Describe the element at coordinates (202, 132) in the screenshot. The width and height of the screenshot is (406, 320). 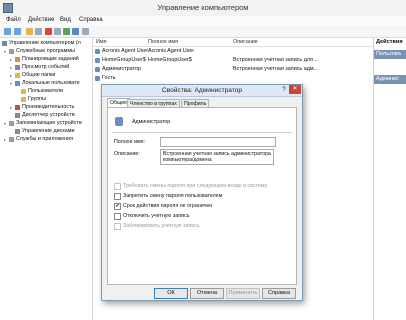
I see `divider` at that location.